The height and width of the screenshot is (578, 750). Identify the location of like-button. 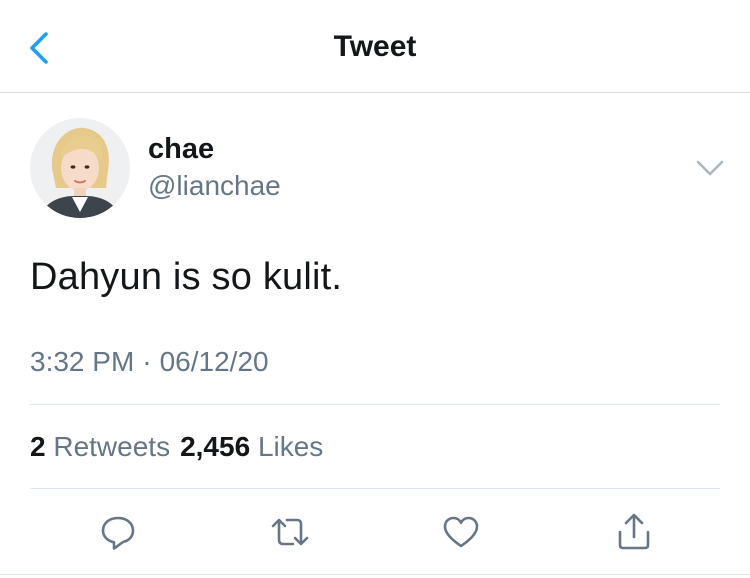
(461, 532).